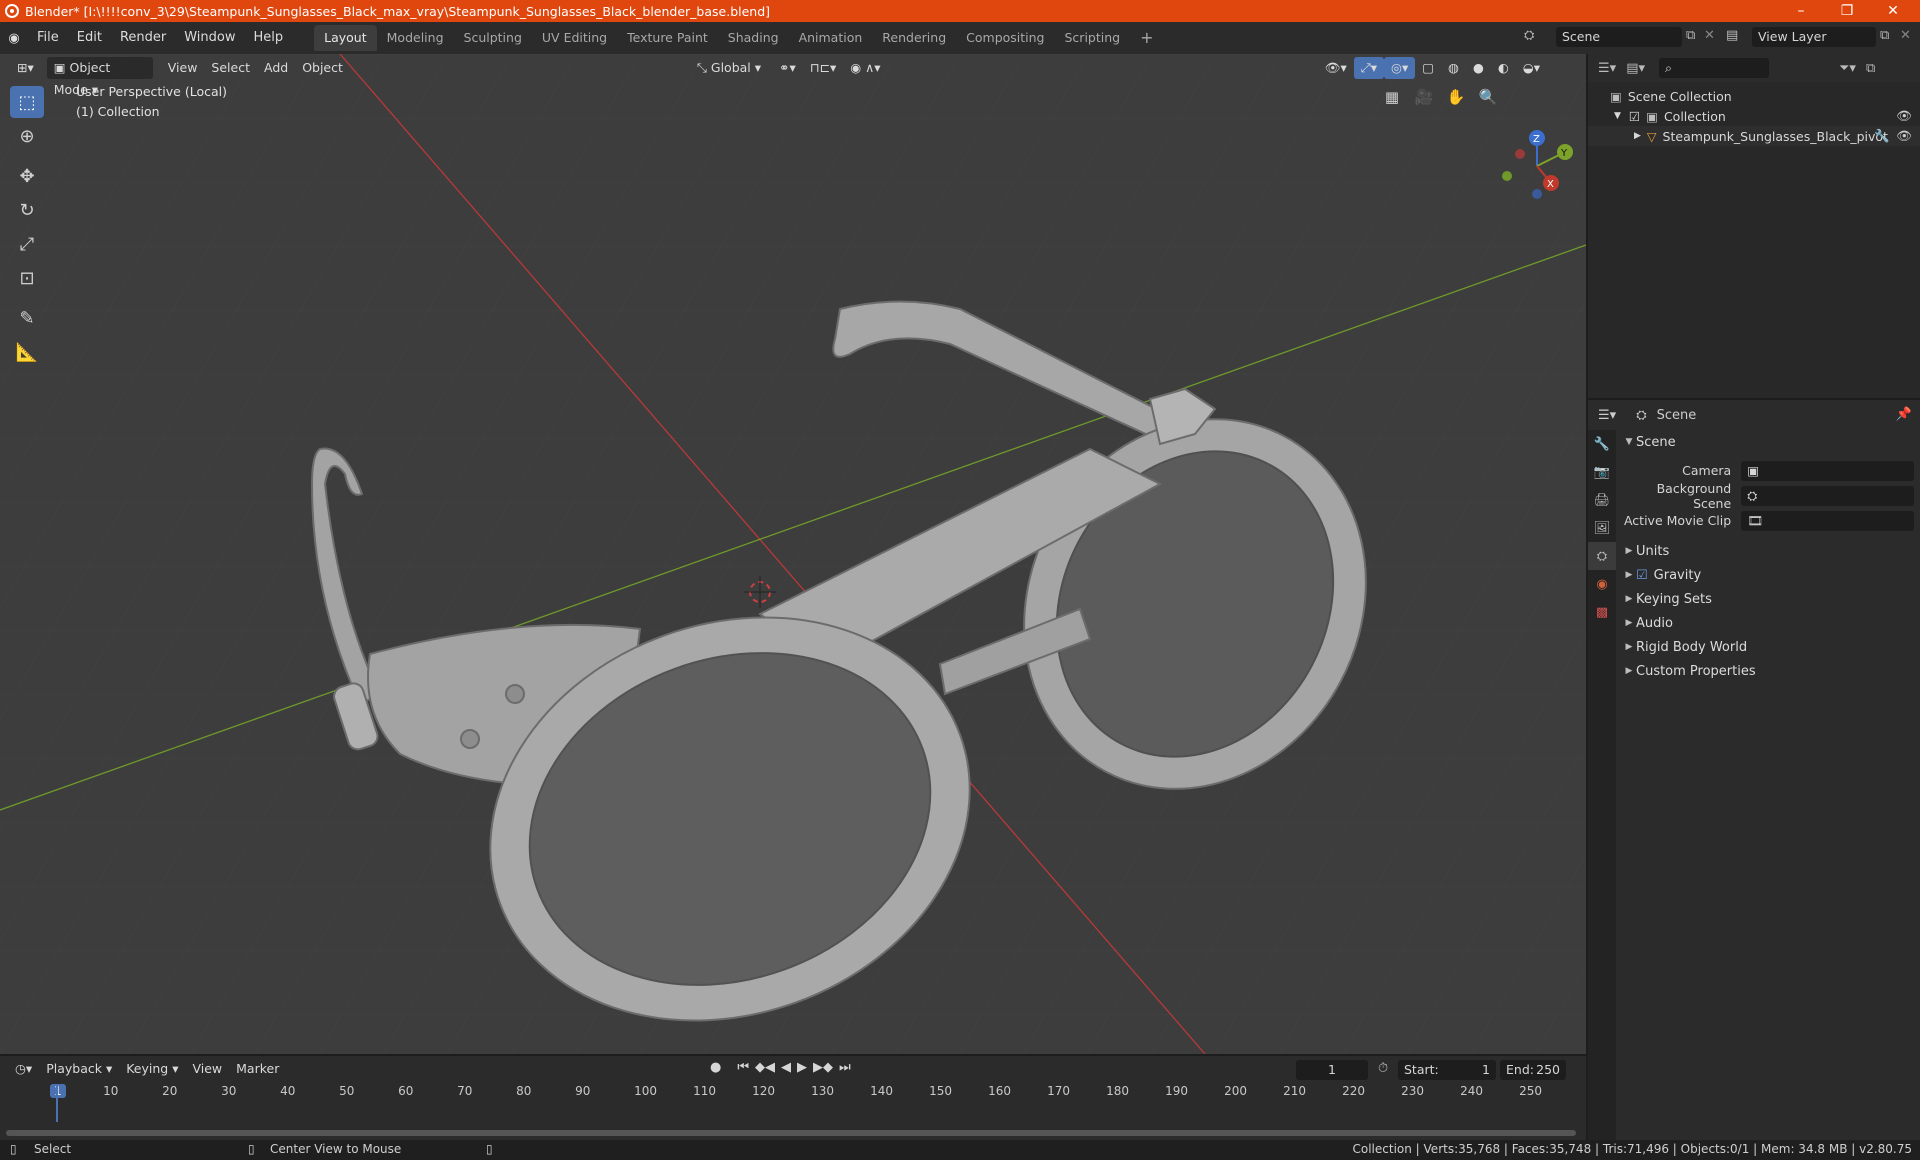 The height and width of the screenshot is (1160, 1920). I want to click on viewport-menu-select: Select, so click(230, 68).